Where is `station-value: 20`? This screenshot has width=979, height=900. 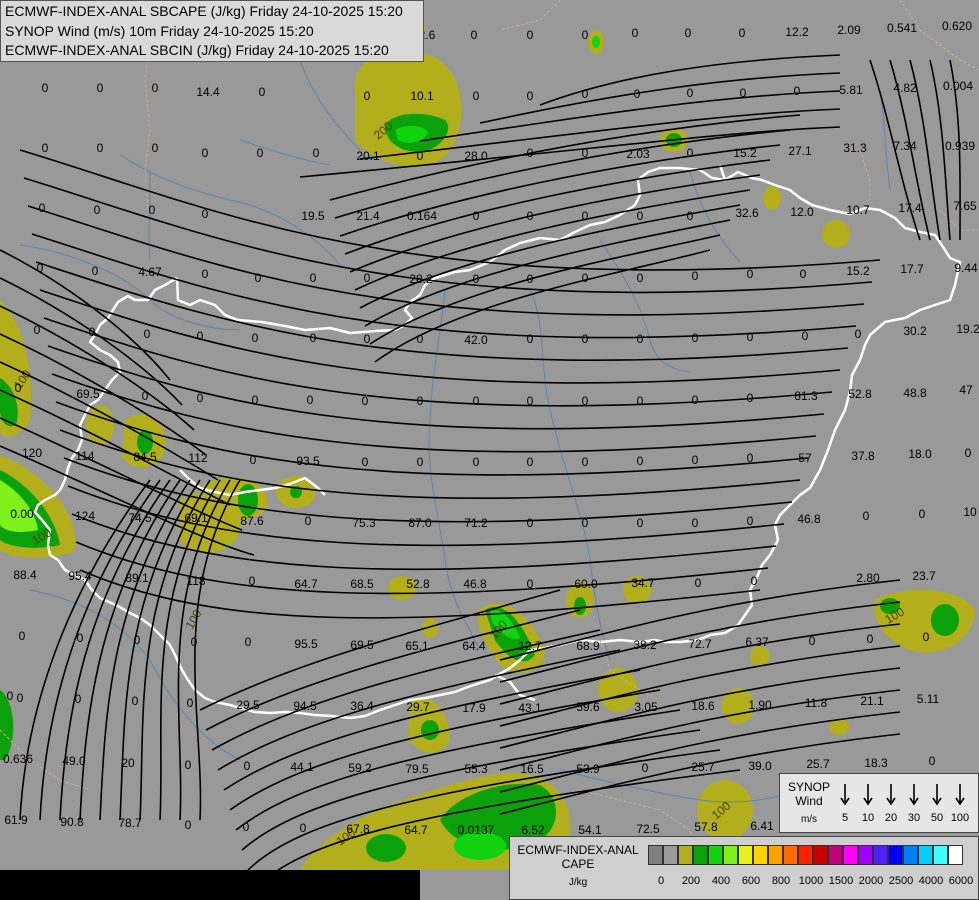
station-value: 20 is located at coordinates (128, 763).